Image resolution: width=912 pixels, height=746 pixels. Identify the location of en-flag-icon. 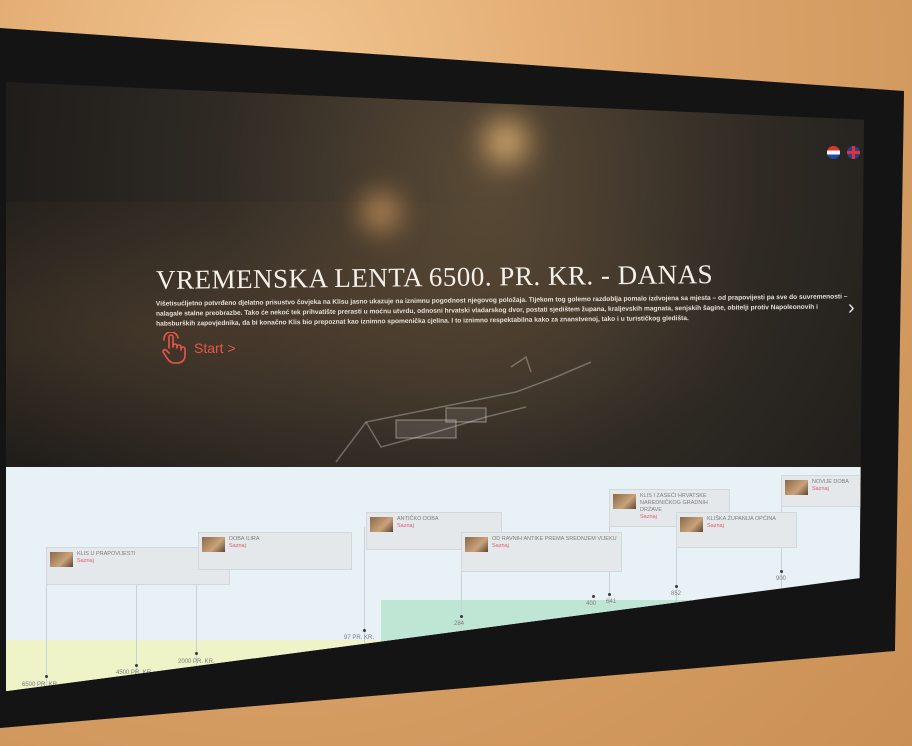
(853, 152).